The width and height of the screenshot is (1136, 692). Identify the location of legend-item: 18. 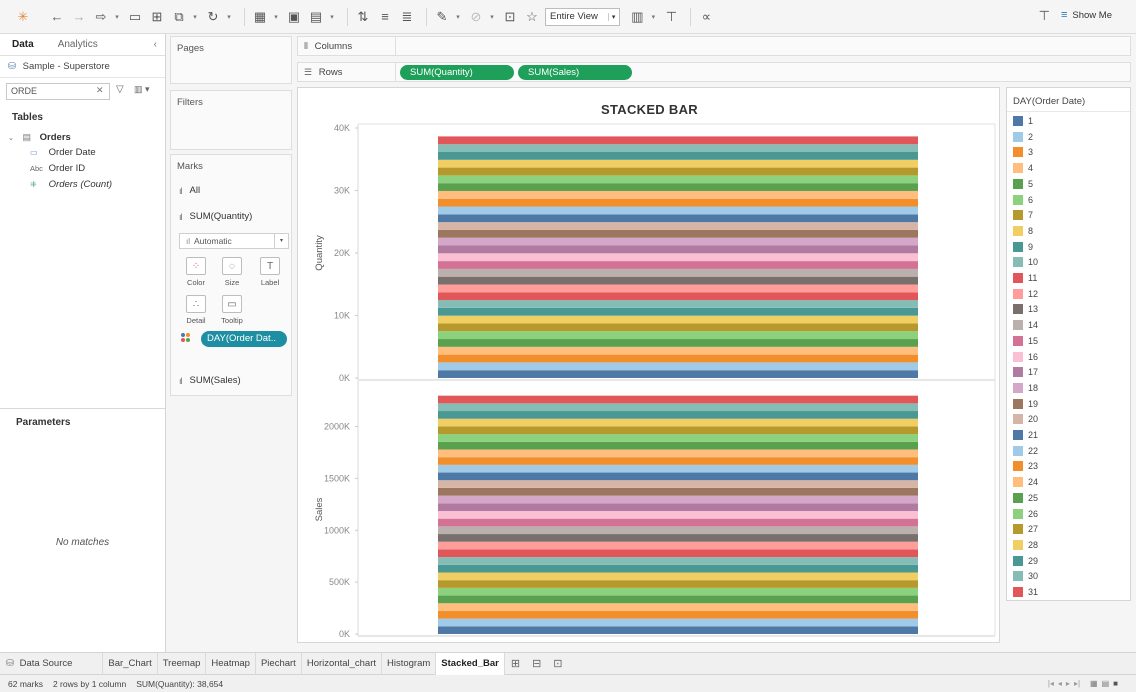
(1025, 388).